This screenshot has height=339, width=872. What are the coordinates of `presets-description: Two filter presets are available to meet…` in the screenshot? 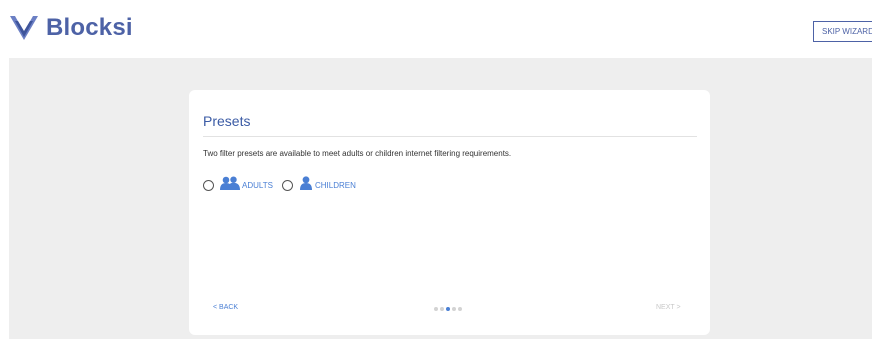 It's located at (357, 153).